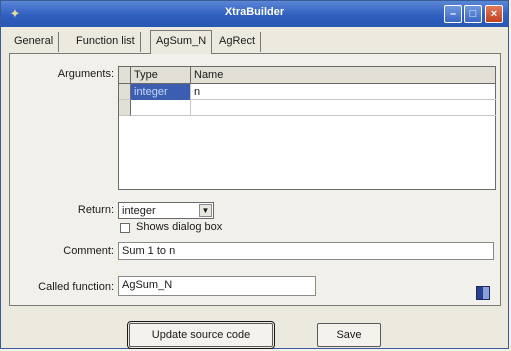  I want to click on table-row-type-cell: integer, so click(161, 92).